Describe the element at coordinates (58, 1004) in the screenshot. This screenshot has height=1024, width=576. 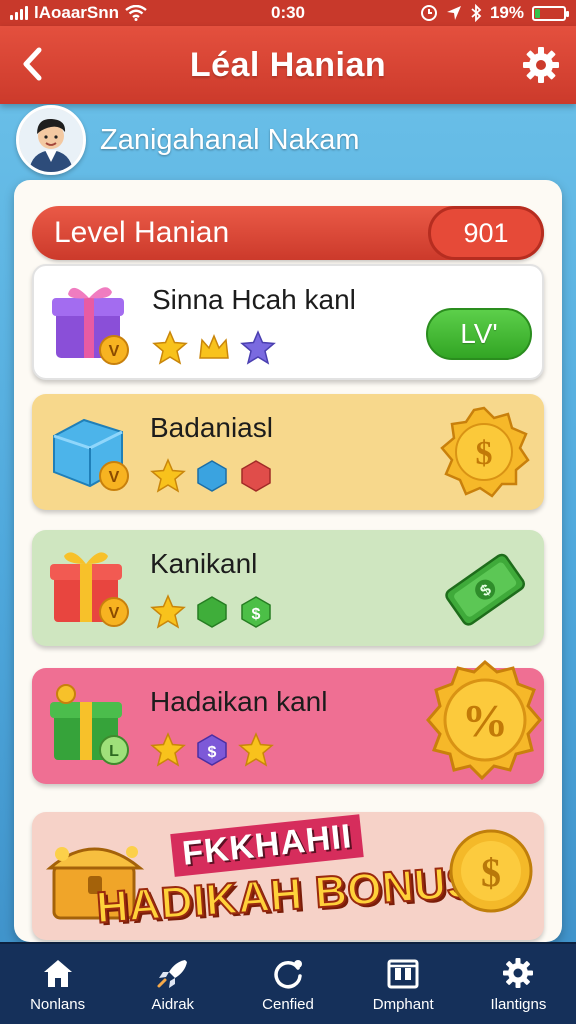
I see `nav-label: Nonlans` at that location.